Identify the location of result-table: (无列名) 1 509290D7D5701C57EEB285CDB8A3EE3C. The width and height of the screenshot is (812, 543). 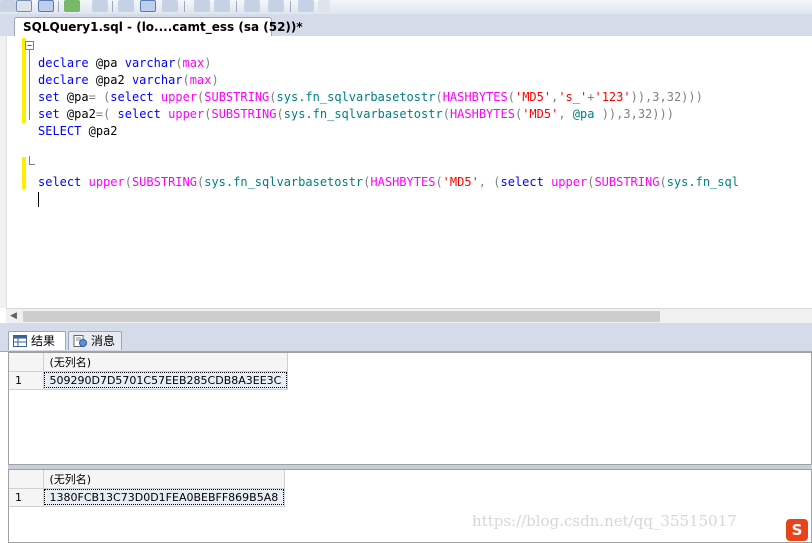
(149, 371).